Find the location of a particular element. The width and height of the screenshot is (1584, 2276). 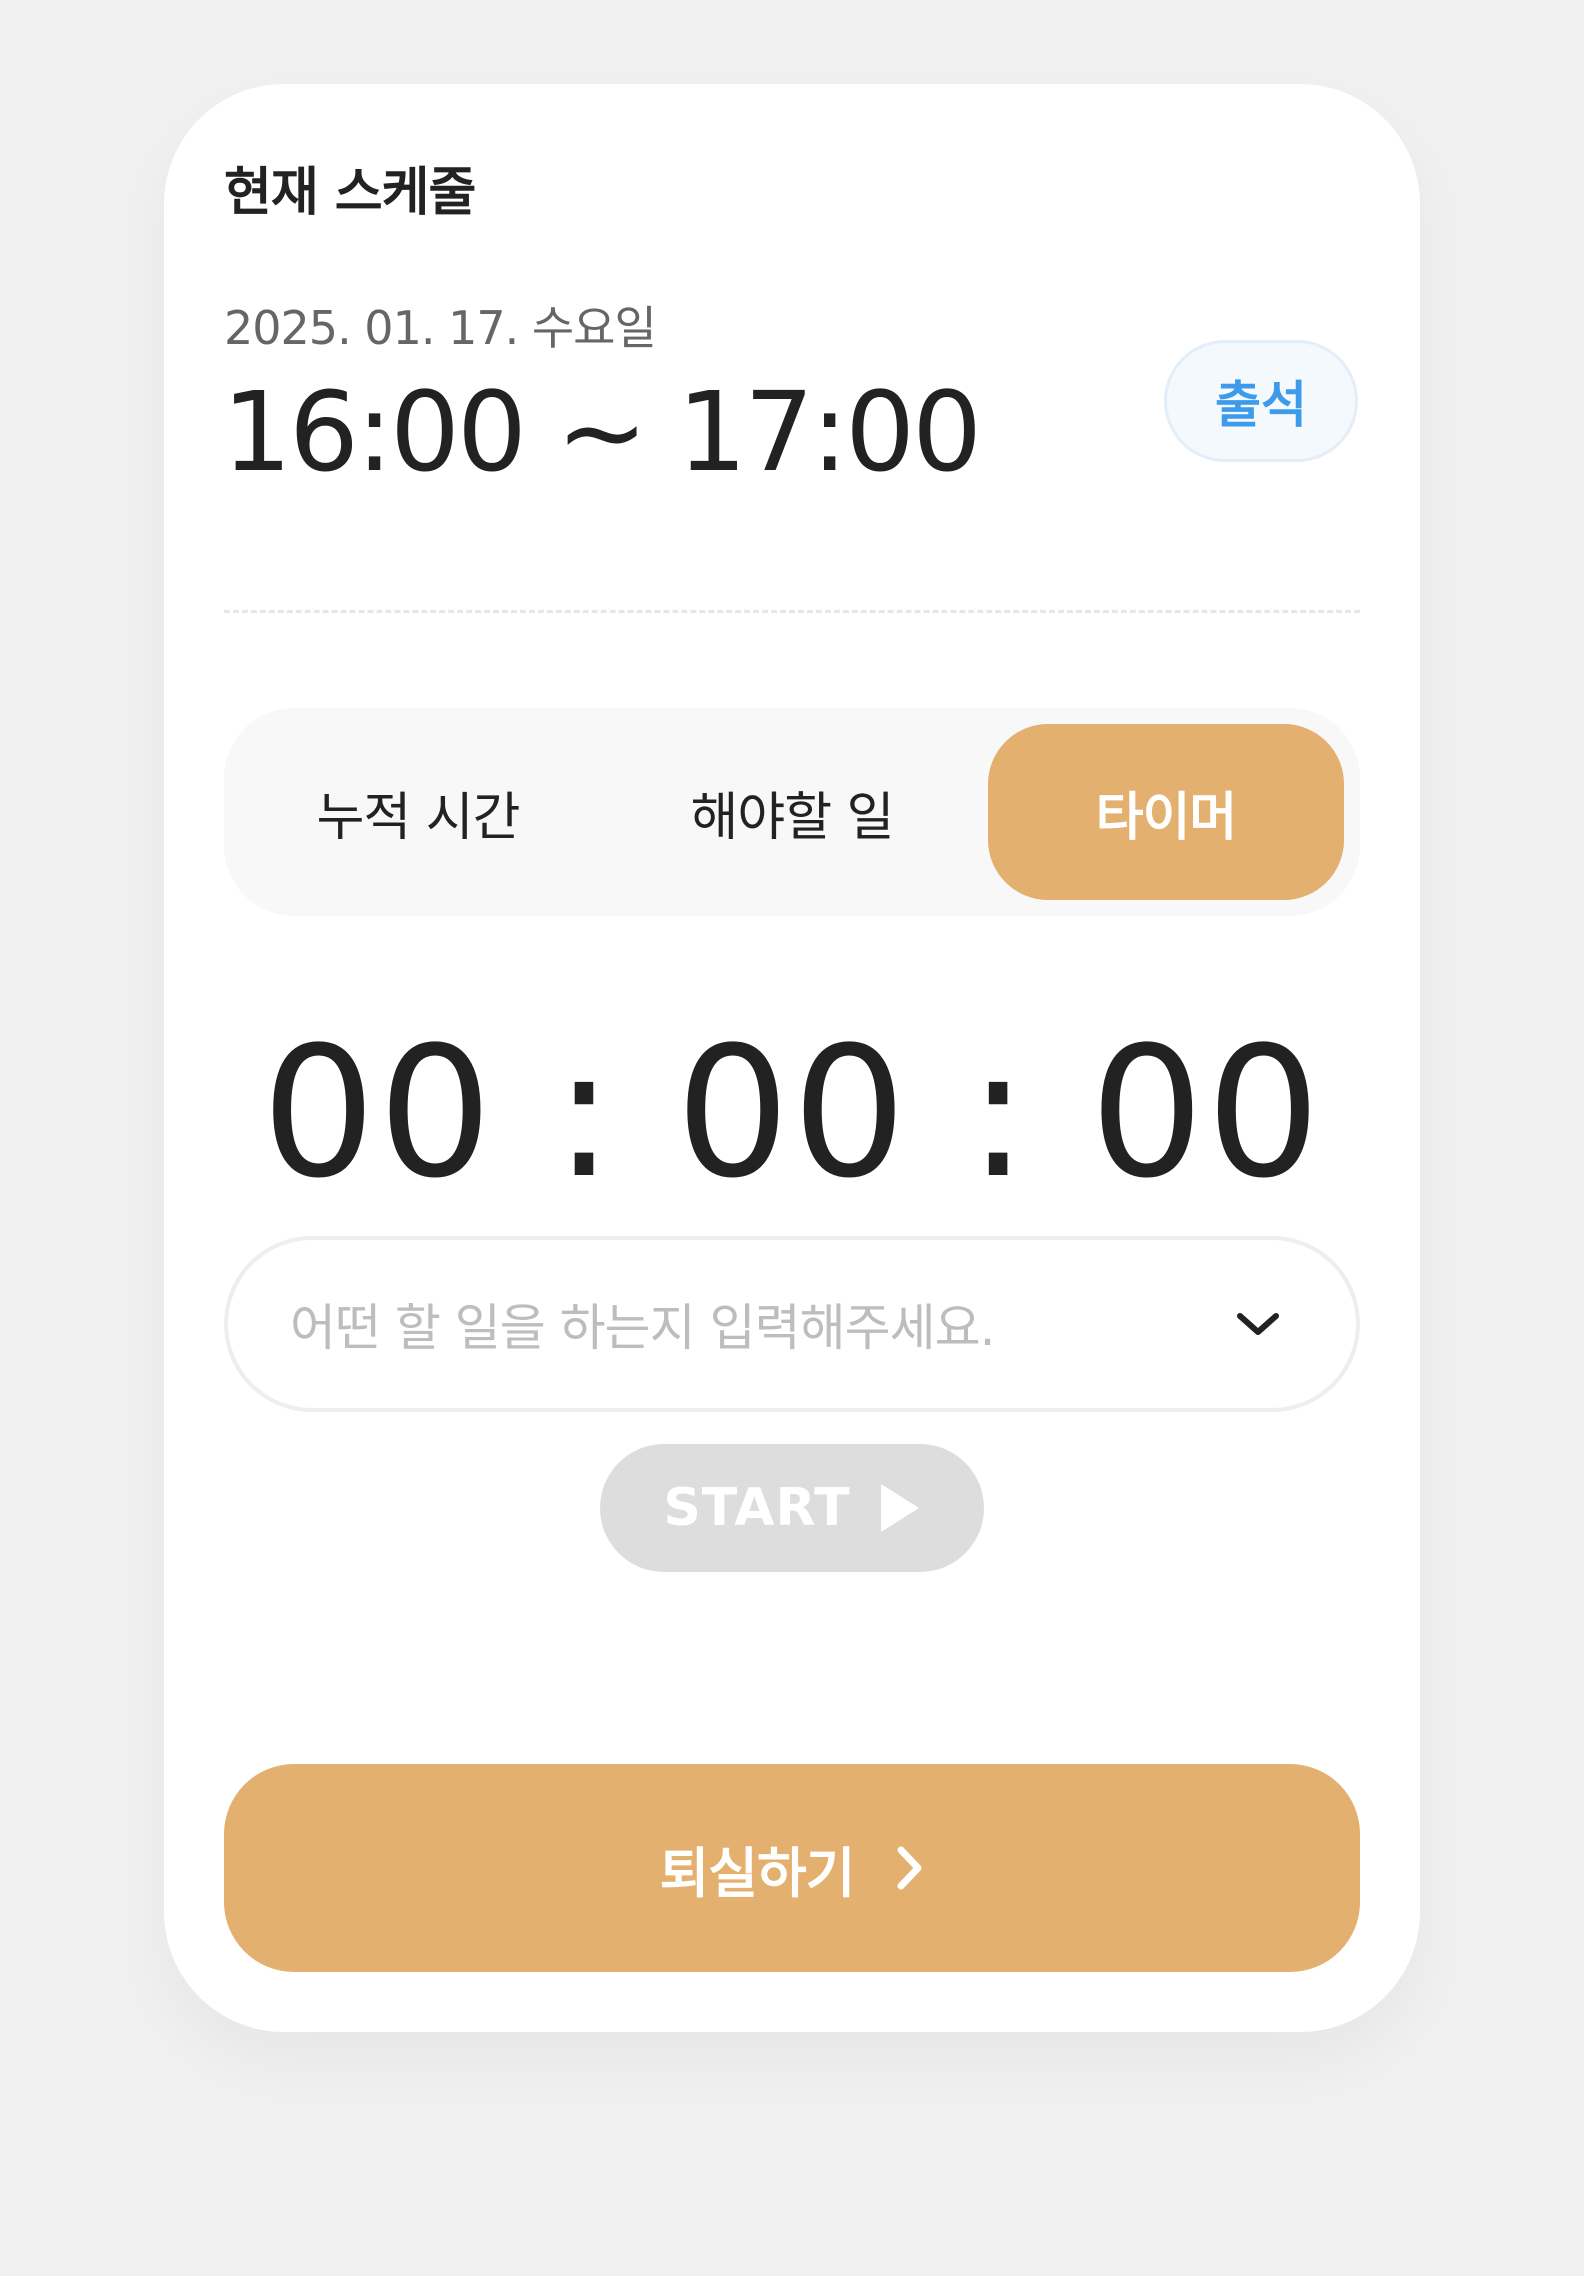

tab-timer: 타이머 is located at coordinates (1166, 812).